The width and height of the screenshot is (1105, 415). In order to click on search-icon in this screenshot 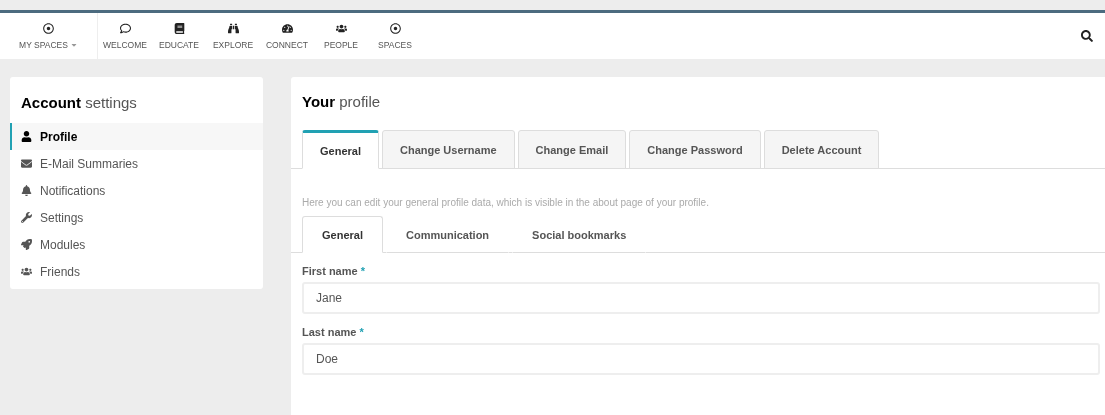, I will do `click(1087, 36)`.